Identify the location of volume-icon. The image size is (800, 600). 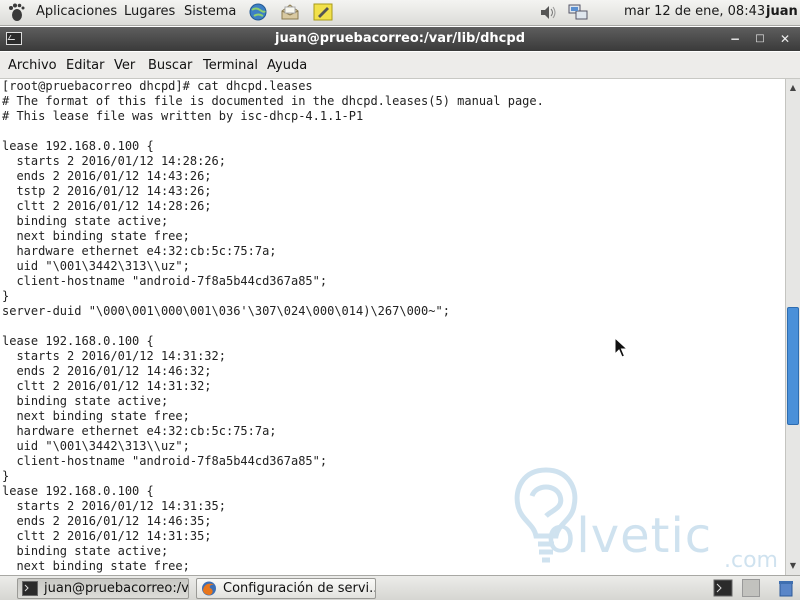
(548, 12).